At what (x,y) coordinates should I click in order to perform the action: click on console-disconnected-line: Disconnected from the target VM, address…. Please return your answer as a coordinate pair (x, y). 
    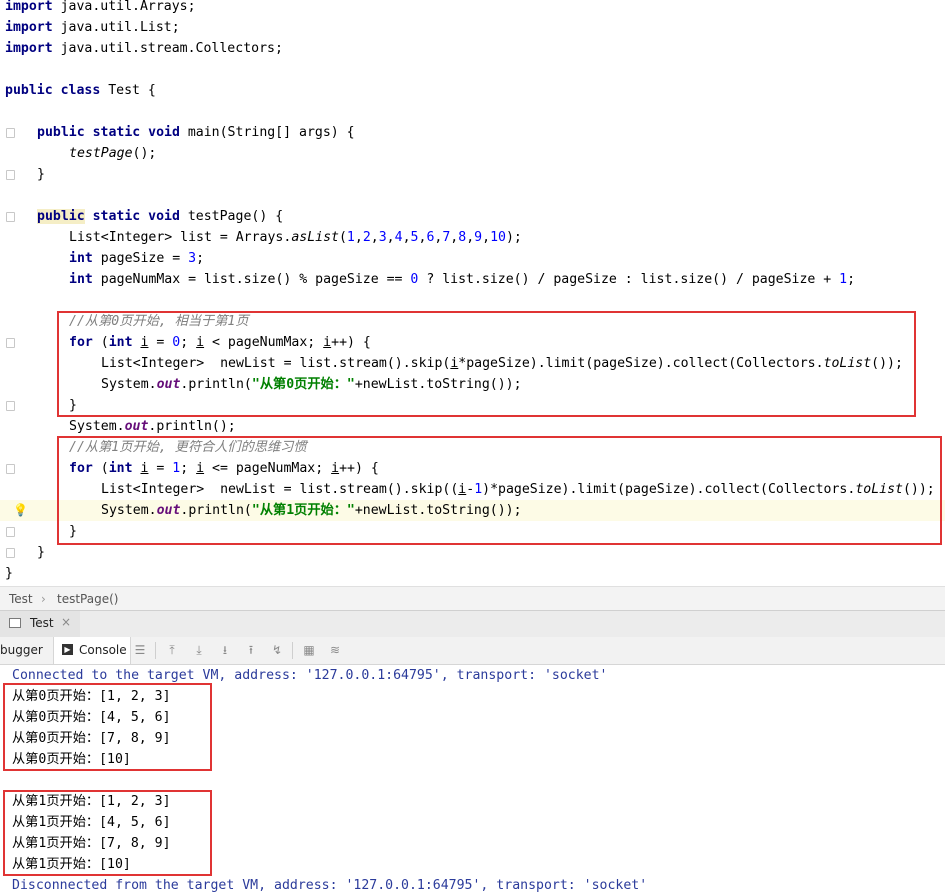
    Looking at the image, I should click on (330, 885).